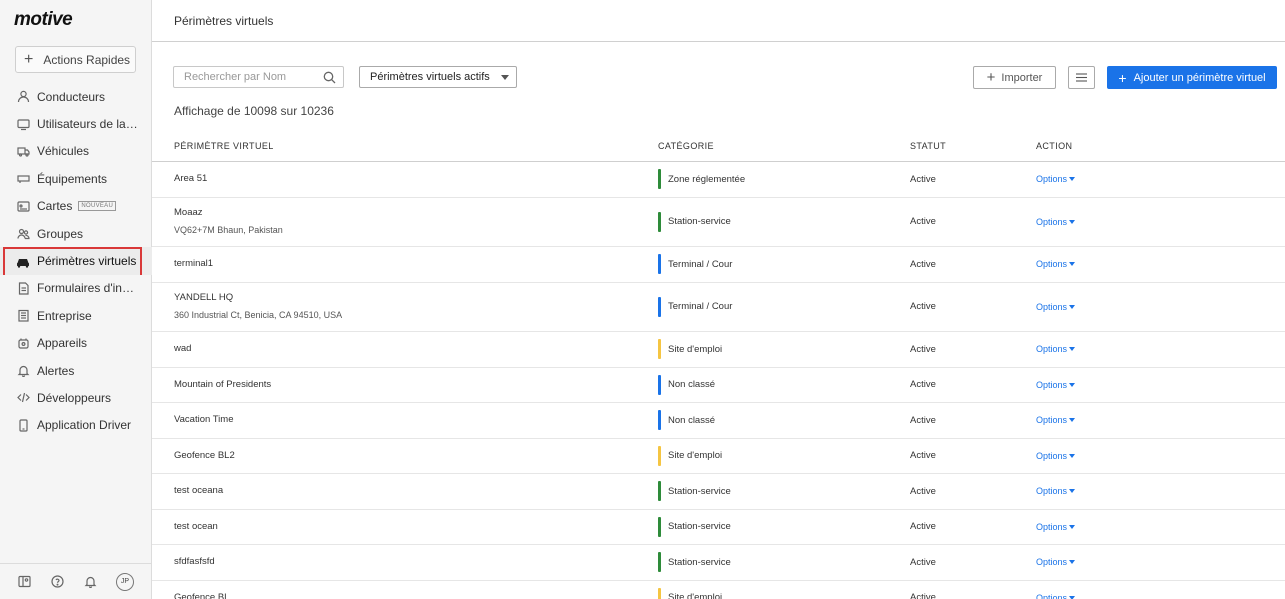 This screenshot has width=1285, height=599. I want to click on category-cell: Non classé, so click(686, 420).